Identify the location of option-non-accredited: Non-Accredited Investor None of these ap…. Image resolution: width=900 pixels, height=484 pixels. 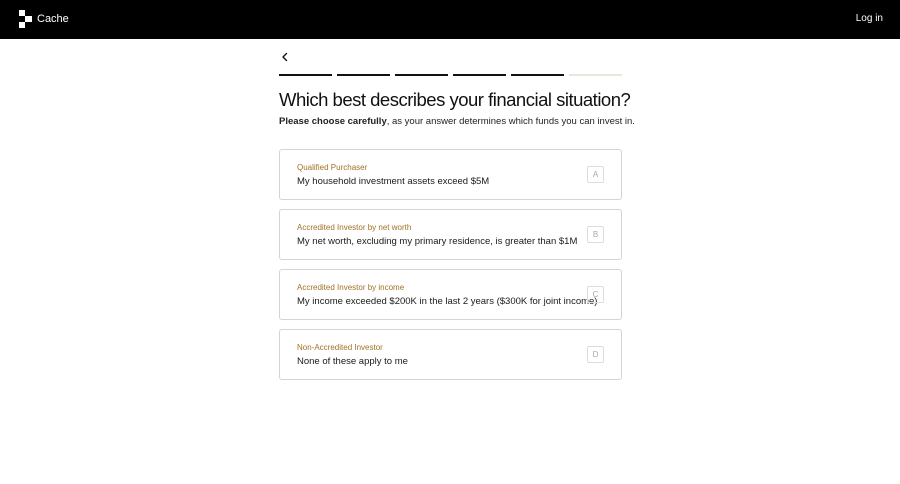
(450, 354).